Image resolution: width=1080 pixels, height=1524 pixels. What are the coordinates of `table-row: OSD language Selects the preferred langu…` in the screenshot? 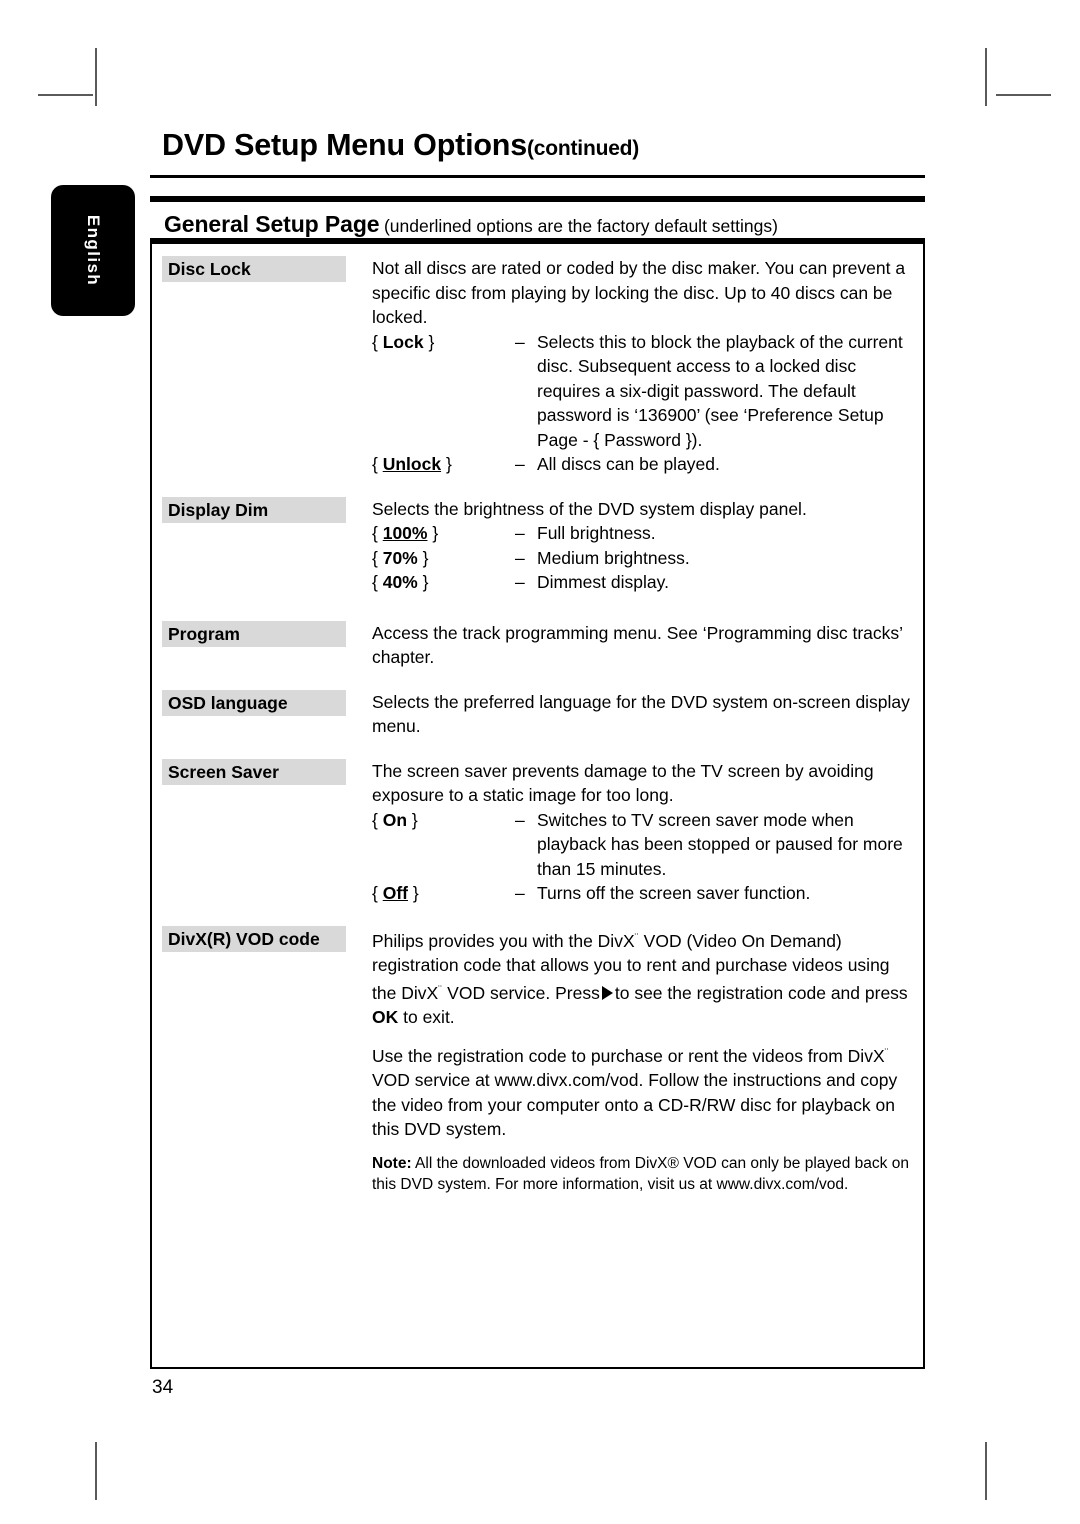 It's located at (537, 714).